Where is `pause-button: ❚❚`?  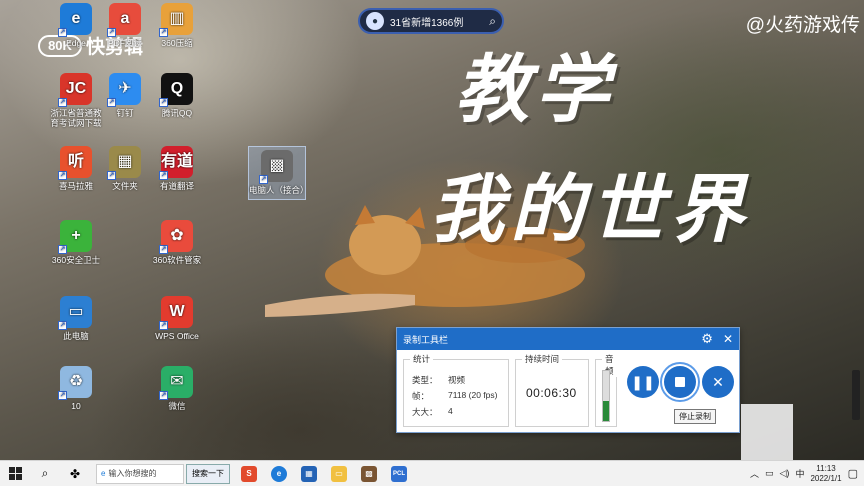 pause-button: ❚❚ is located at coordinates (643, 382).